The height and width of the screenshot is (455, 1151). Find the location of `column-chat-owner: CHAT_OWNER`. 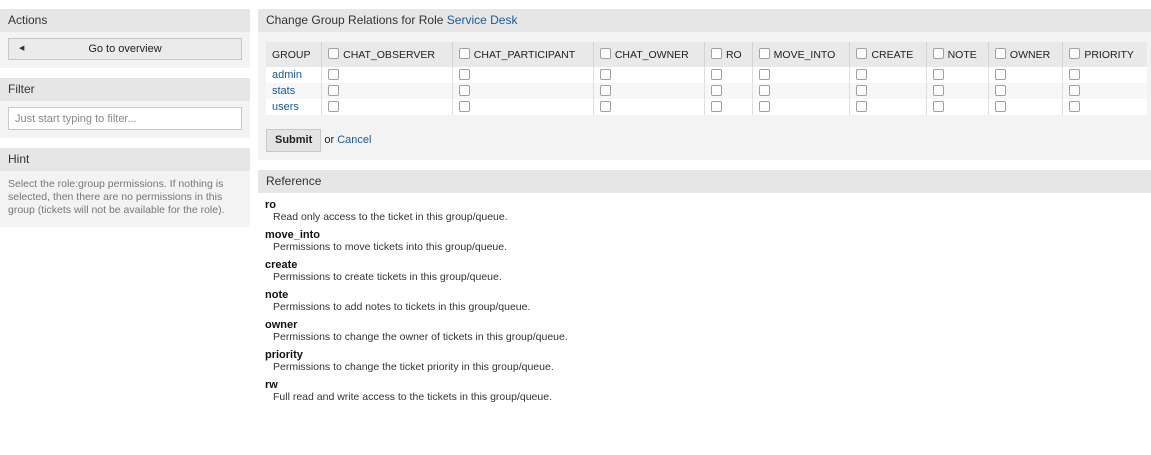

column-chat-owner: CHAT_OWNER is located at coordinates (649, 54).